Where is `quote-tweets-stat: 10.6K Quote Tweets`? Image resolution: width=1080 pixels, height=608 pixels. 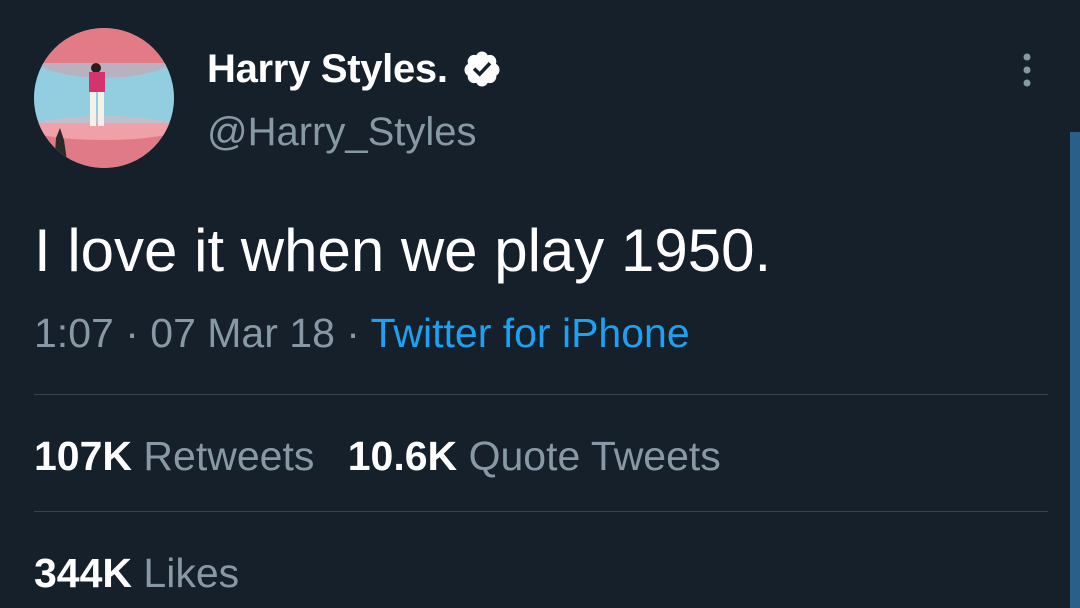
quote-tweets-stat: 10.6K Quote Tweets is located at coordinates (534, 456).